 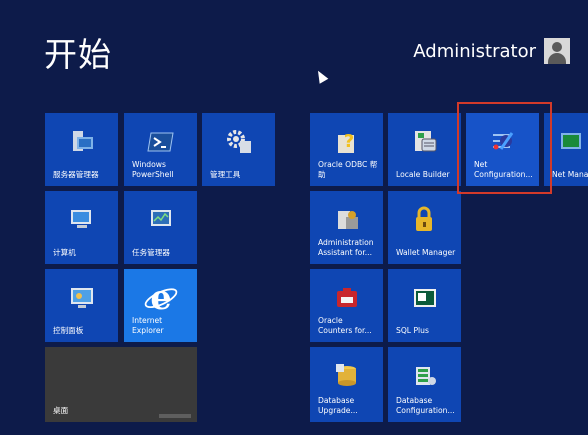 I want to click on sql-plus-icon, so click(x=424, y=298).